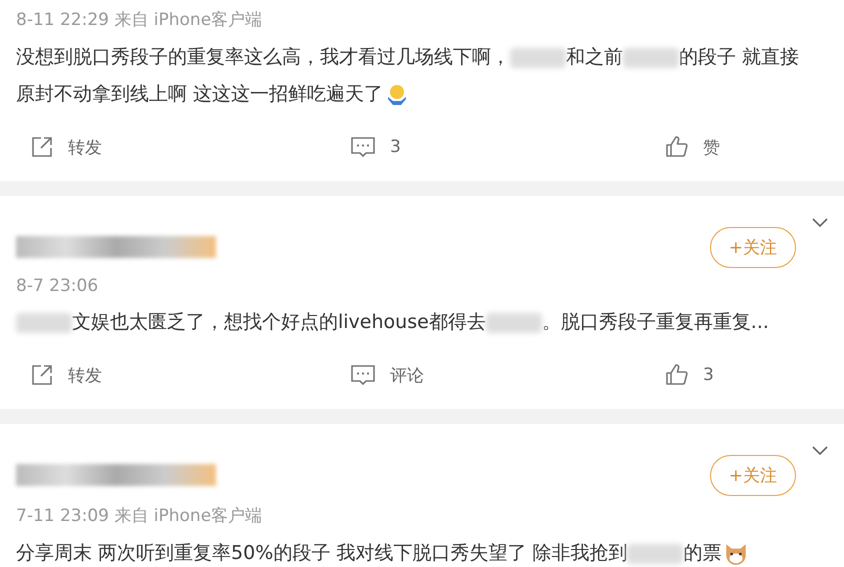  Describe the element at coordinates (263, 57) in the screenshot. I see `post-text: 没想到脱口秀段子的重复率这么高，我才看过几场线下啊，` at that location.